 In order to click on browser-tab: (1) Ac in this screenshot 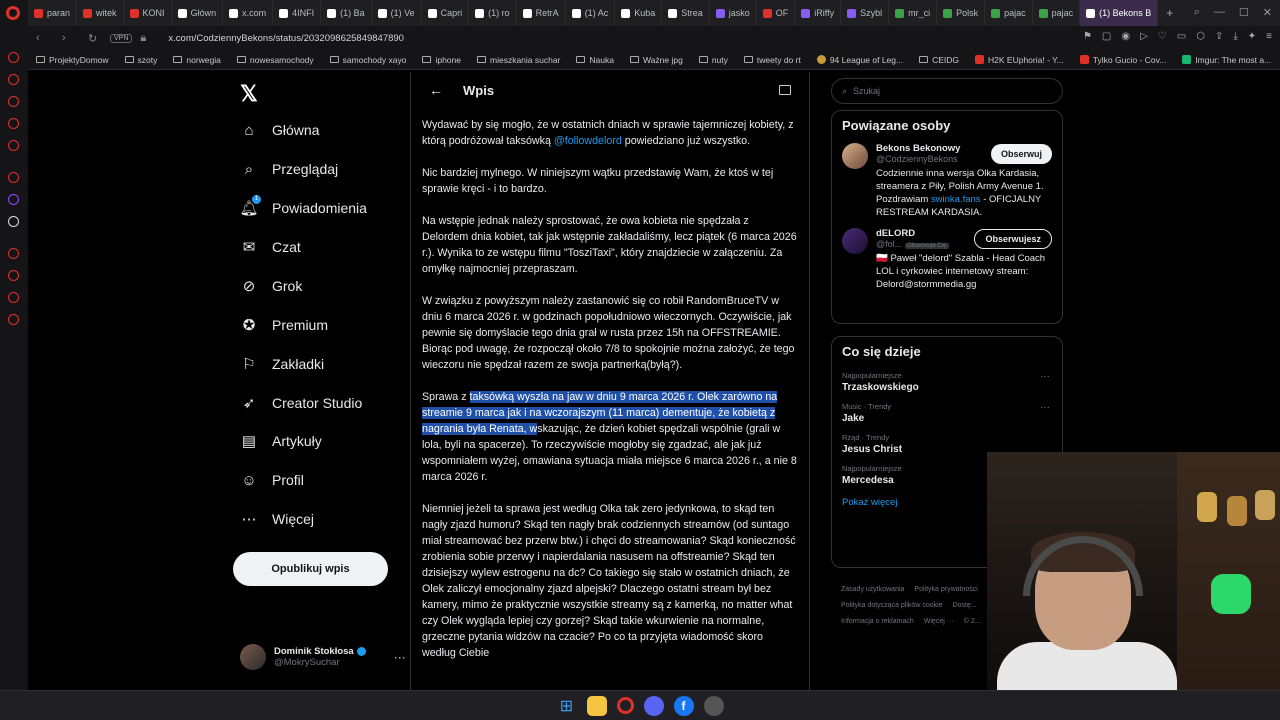, I will do `click(591, 13)`.